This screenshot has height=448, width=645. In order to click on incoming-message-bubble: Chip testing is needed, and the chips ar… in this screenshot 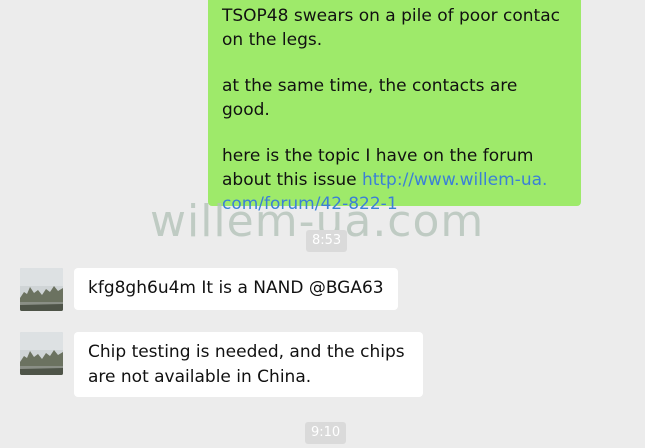, I will do `click(248, 364)`.